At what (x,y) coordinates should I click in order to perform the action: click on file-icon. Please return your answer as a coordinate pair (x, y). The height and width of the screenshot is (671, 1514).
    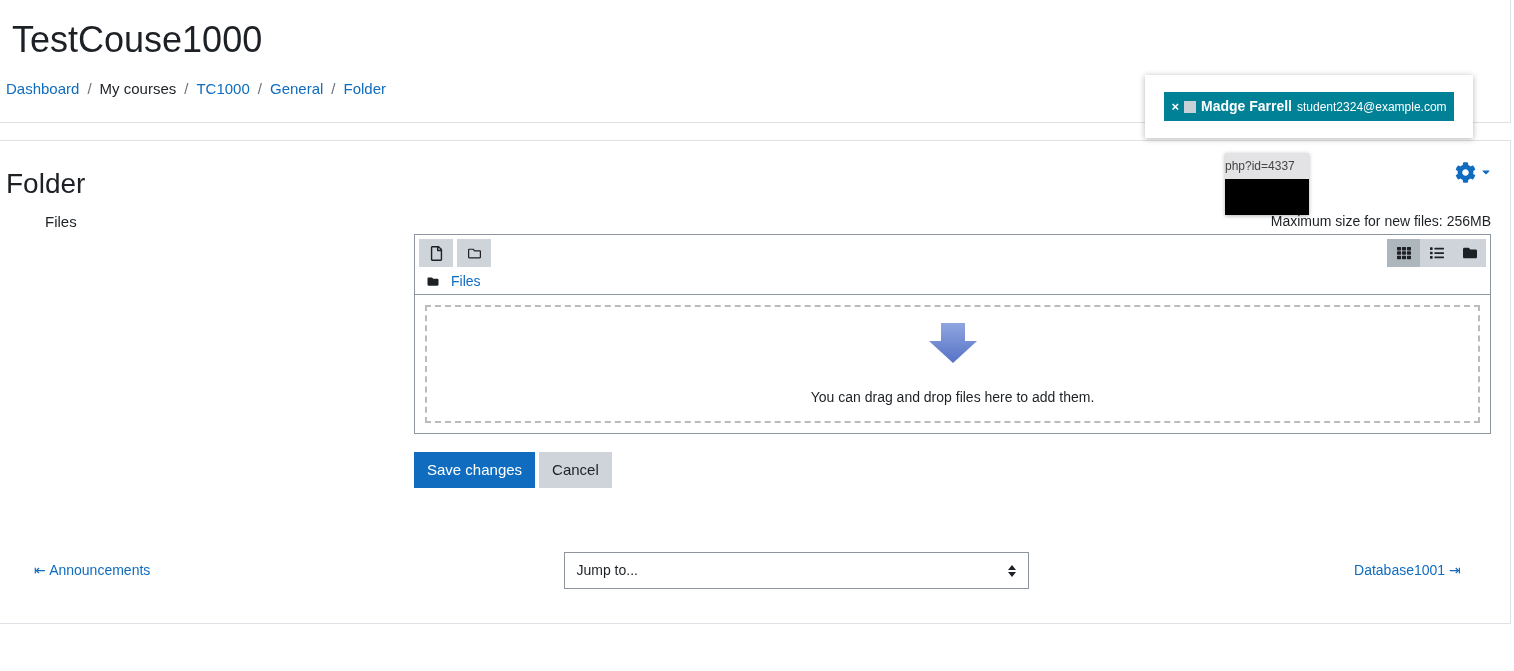
    Looking at the image, I should click on (436, 253).